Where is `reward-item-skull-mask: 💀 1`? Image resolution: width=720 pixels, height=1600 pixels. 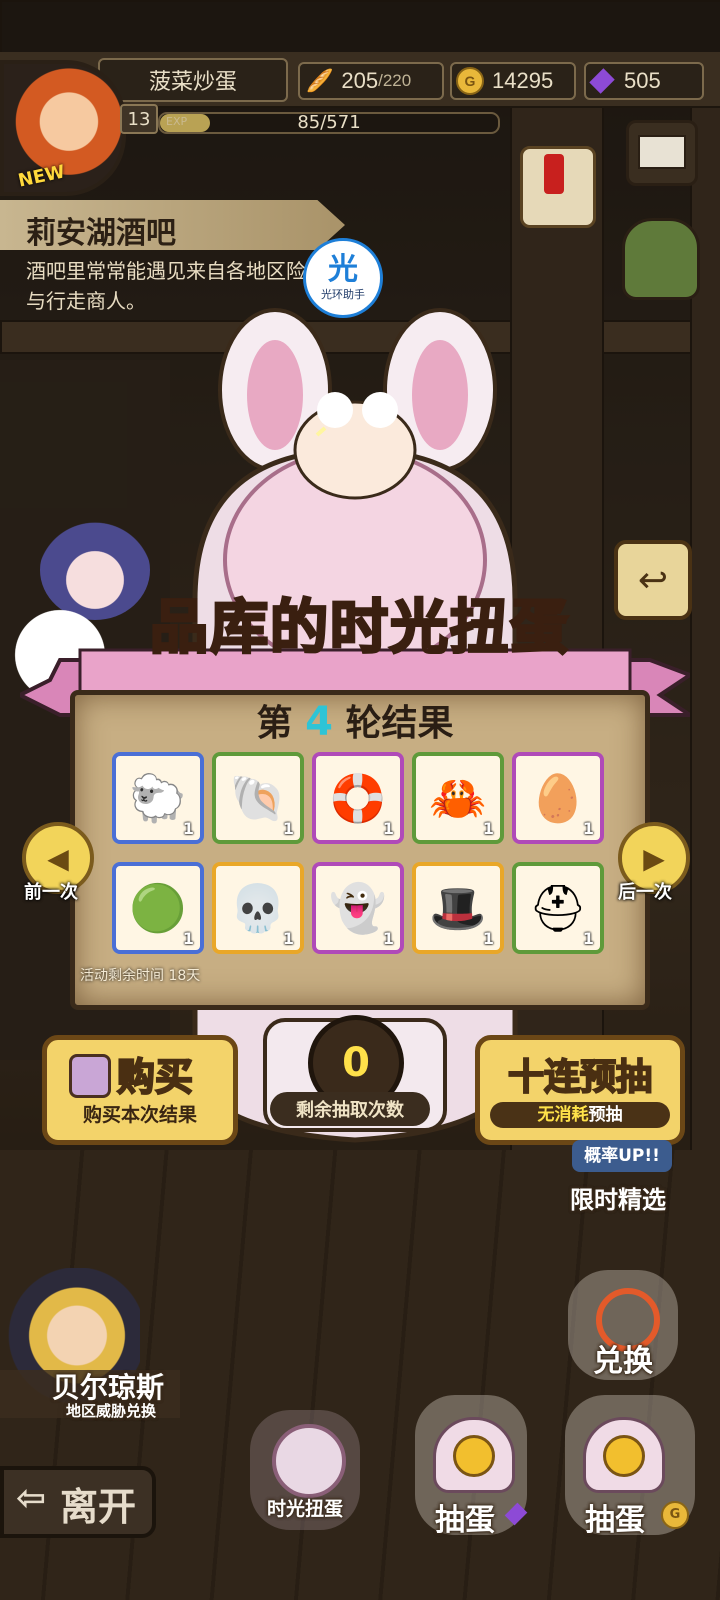
reward-item-skull-mask: 💀 1 is located at coordinates (258, 908).